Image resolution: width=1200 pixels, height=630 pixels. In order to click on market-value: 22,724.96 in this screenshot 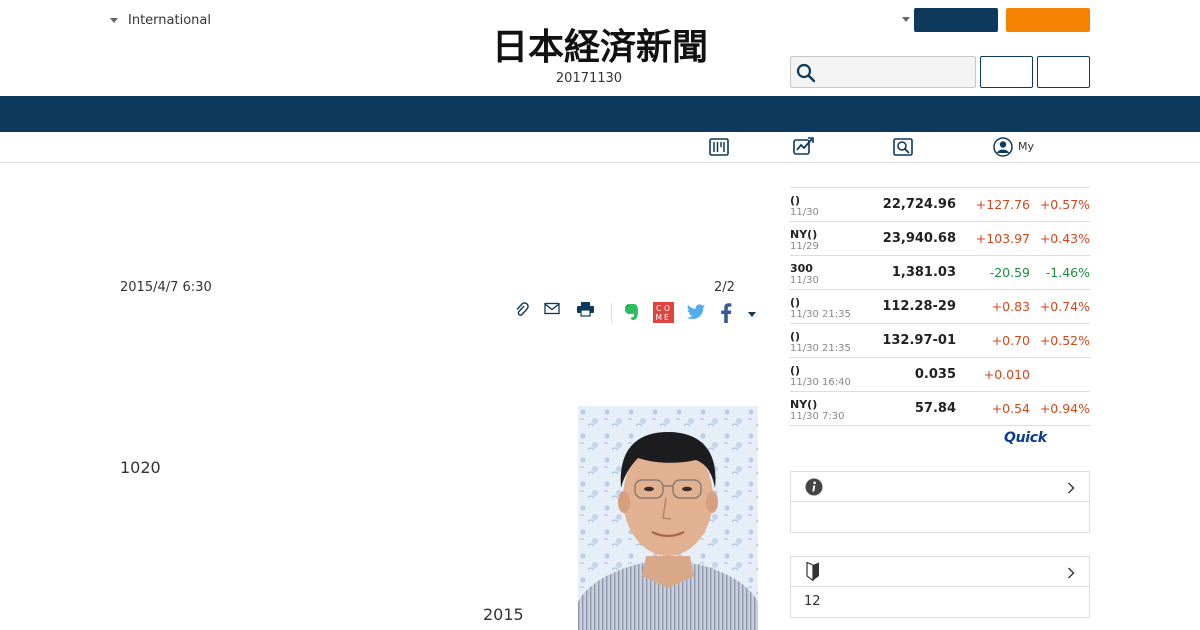, I will do `click(919, 204)`.